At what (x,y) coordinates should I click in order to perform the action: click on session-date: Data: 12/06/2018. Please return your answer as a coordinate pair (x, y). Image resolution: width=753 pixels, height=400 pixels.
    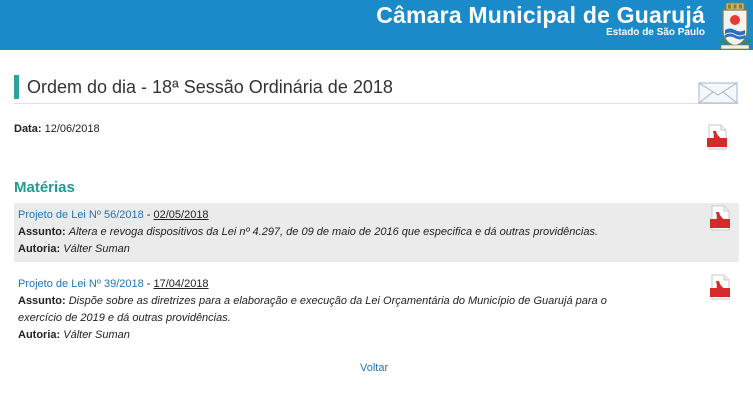
    Looking at the image, I should click on (57, 129).